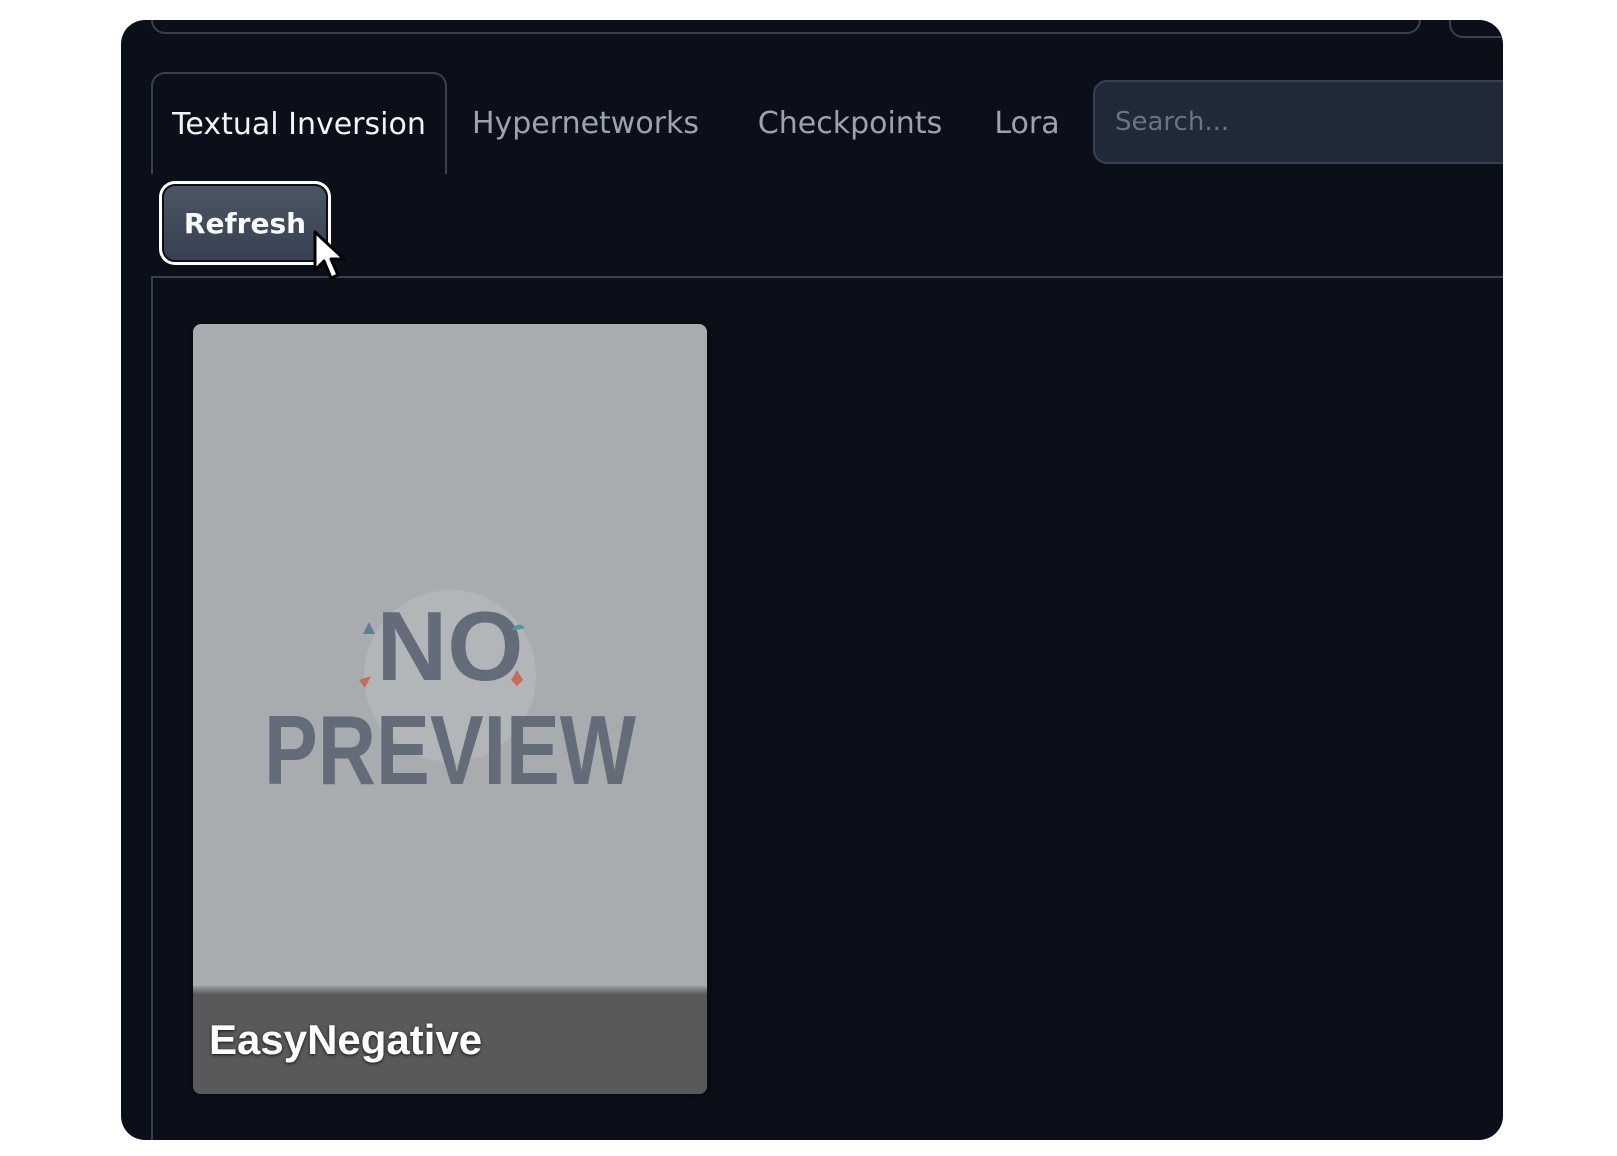  Describe the element at coordinates (1476, 29) in the screenshot. I see `top-button-strip` at that location.